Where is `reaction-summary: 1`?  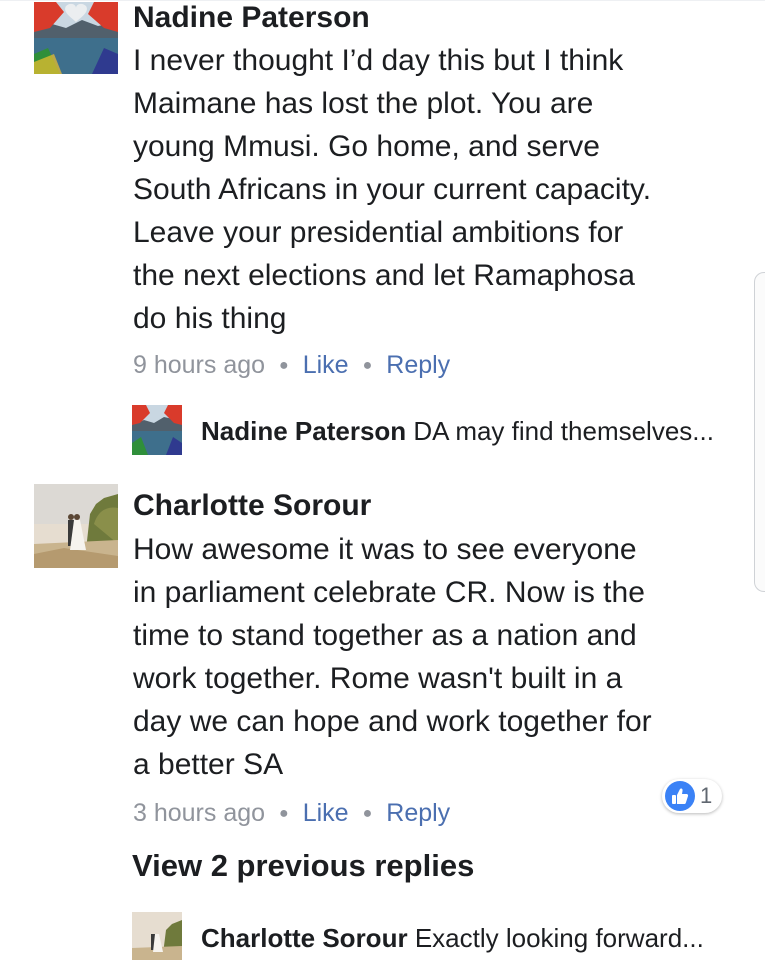
reaction-summary: 1 is located at coordinates (692, 796).